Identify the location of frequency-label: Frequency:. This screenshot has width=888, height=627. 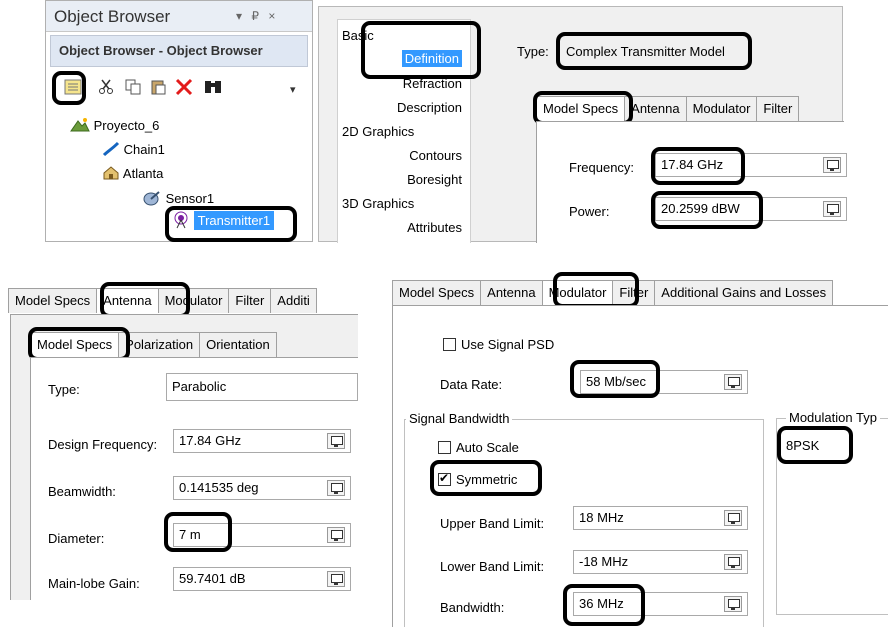
(602, 167).